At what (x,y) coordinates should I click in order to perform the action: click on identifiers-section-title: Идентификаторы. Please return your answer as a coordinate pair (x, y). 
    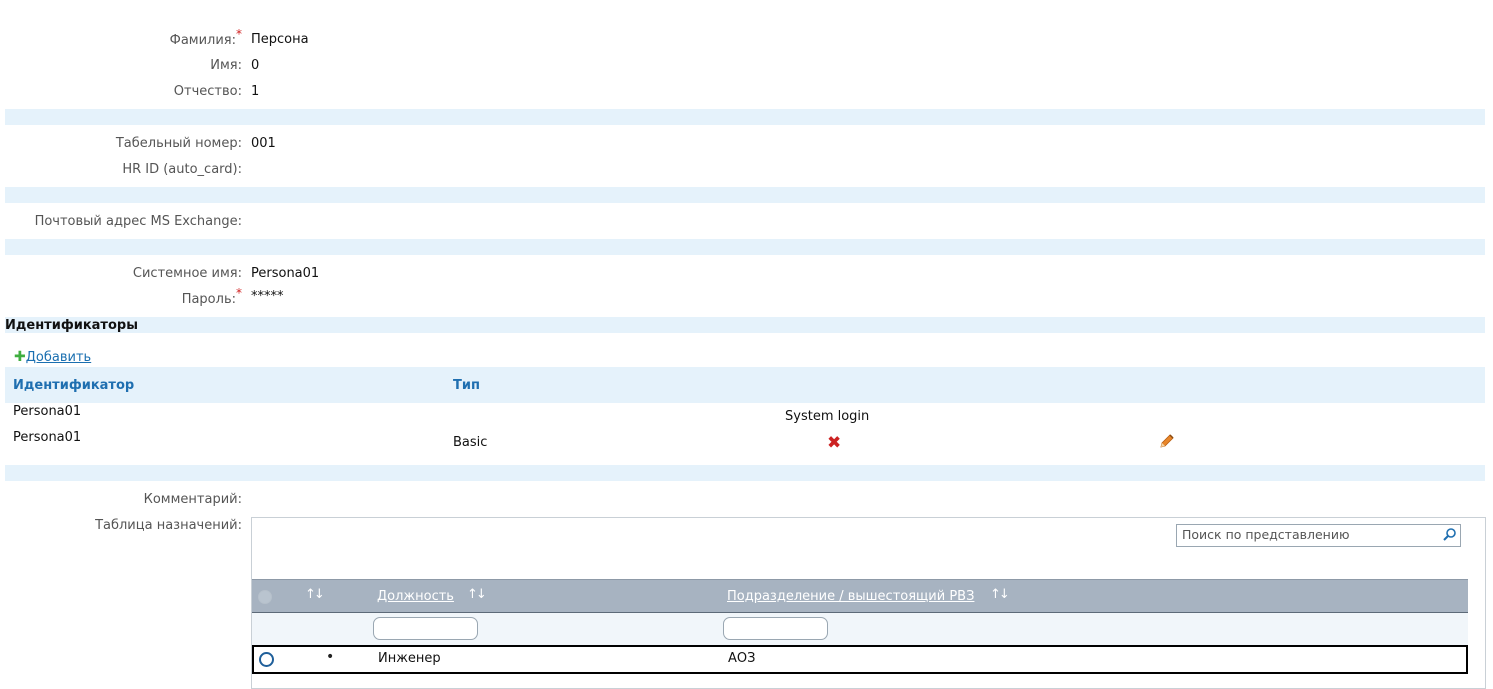
    Looking at the image, I should click on (71, 325).